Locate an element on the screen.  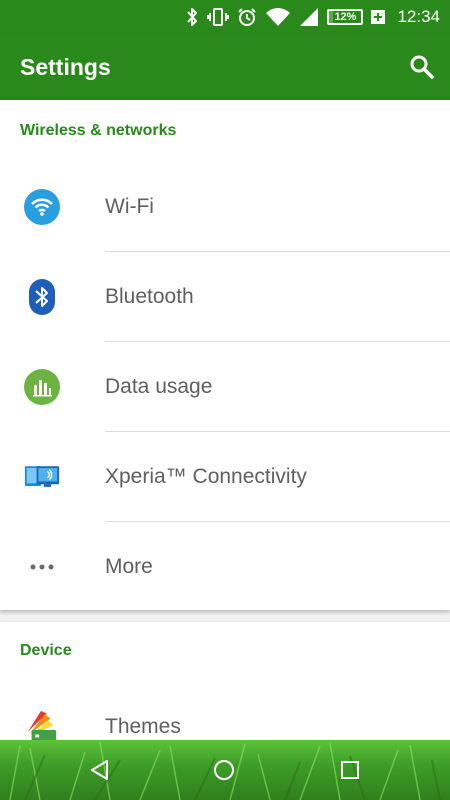
bluetooth-icon is located at coordinates (42, 297).